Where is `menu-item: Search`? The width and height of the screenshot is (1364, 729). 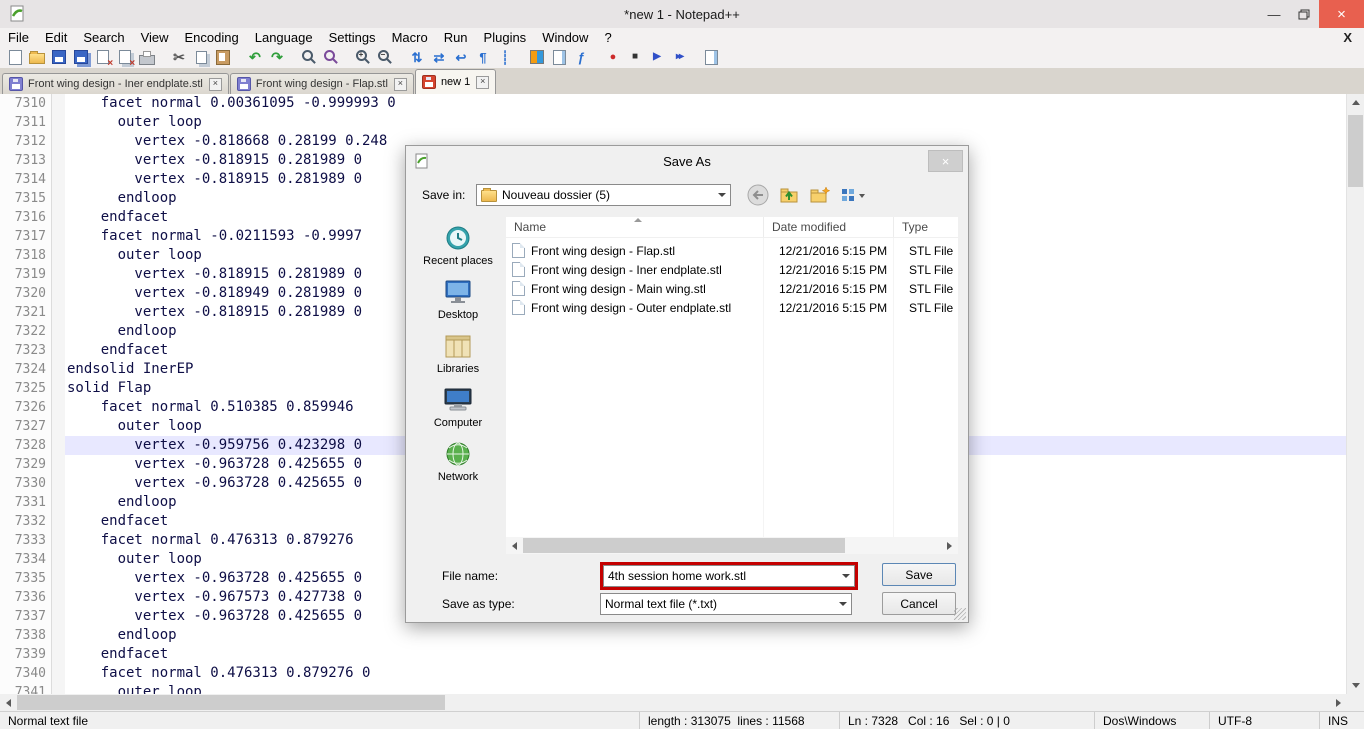 menu-item: Search is located at coordinates (103, 37).